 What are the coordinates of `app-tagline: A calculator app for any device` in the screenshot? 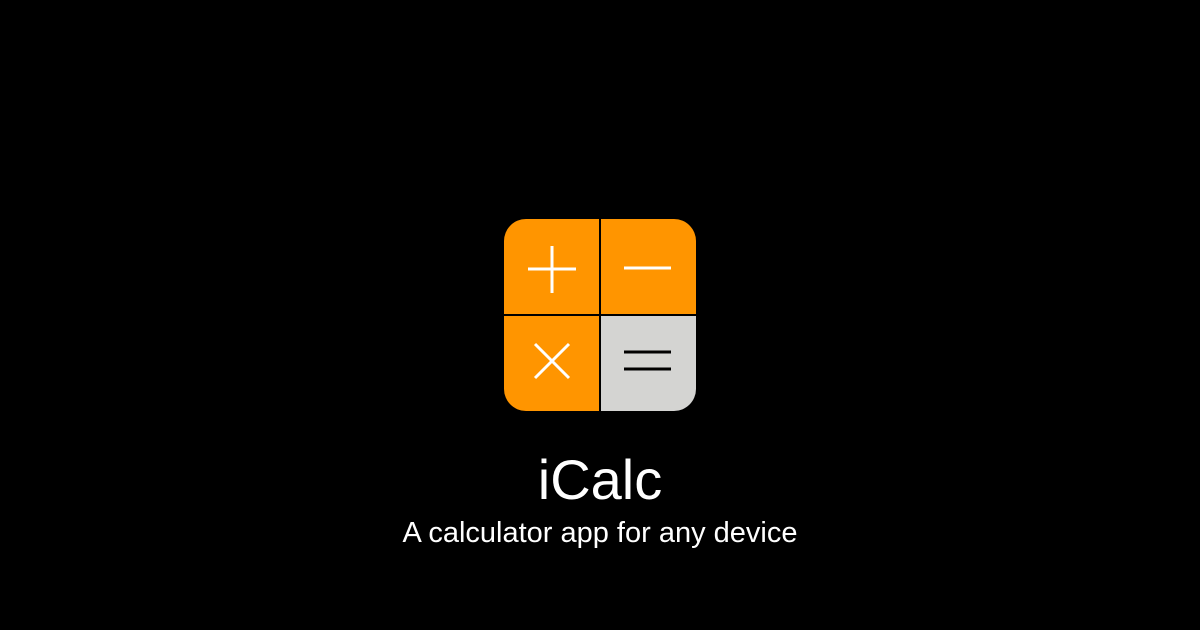 It's located at (600, 533).